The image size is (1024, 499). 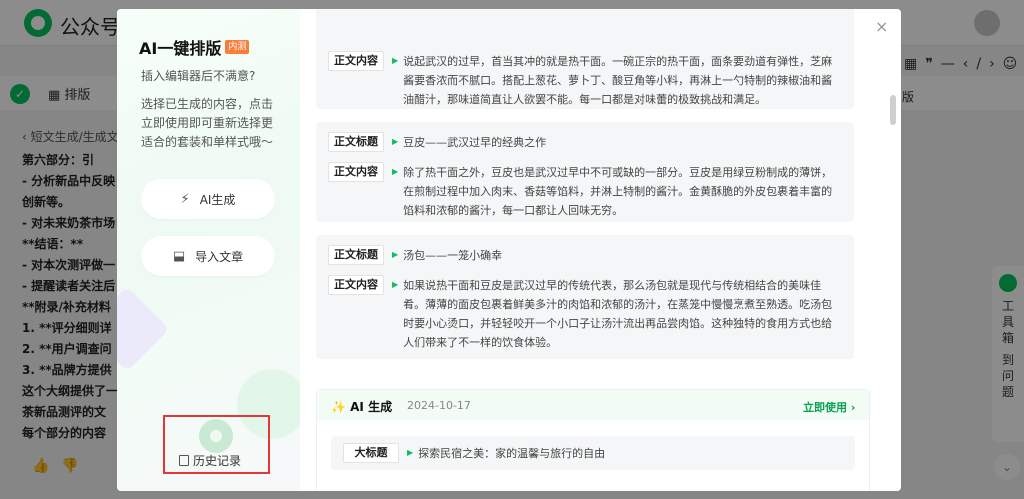 I want to click on heading-row: 大标题 ▶ 探索民宿之美：家的温馨与旅行的自由, so click(x=593, y=453).